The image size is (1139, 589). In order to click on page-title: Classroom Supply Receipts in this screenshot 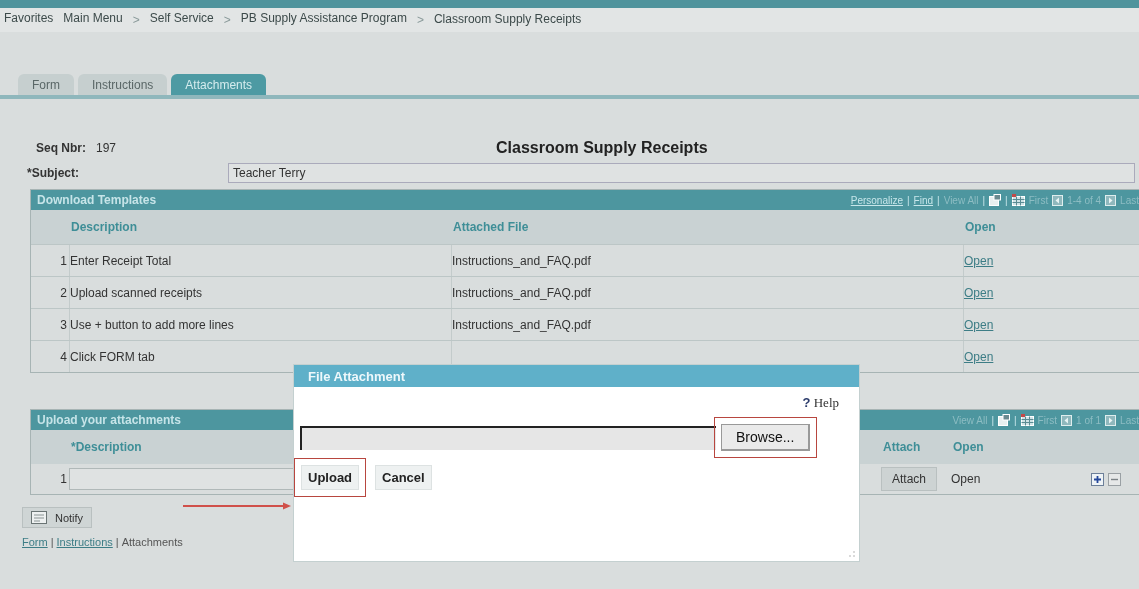, I will do `click(602, 148)`.